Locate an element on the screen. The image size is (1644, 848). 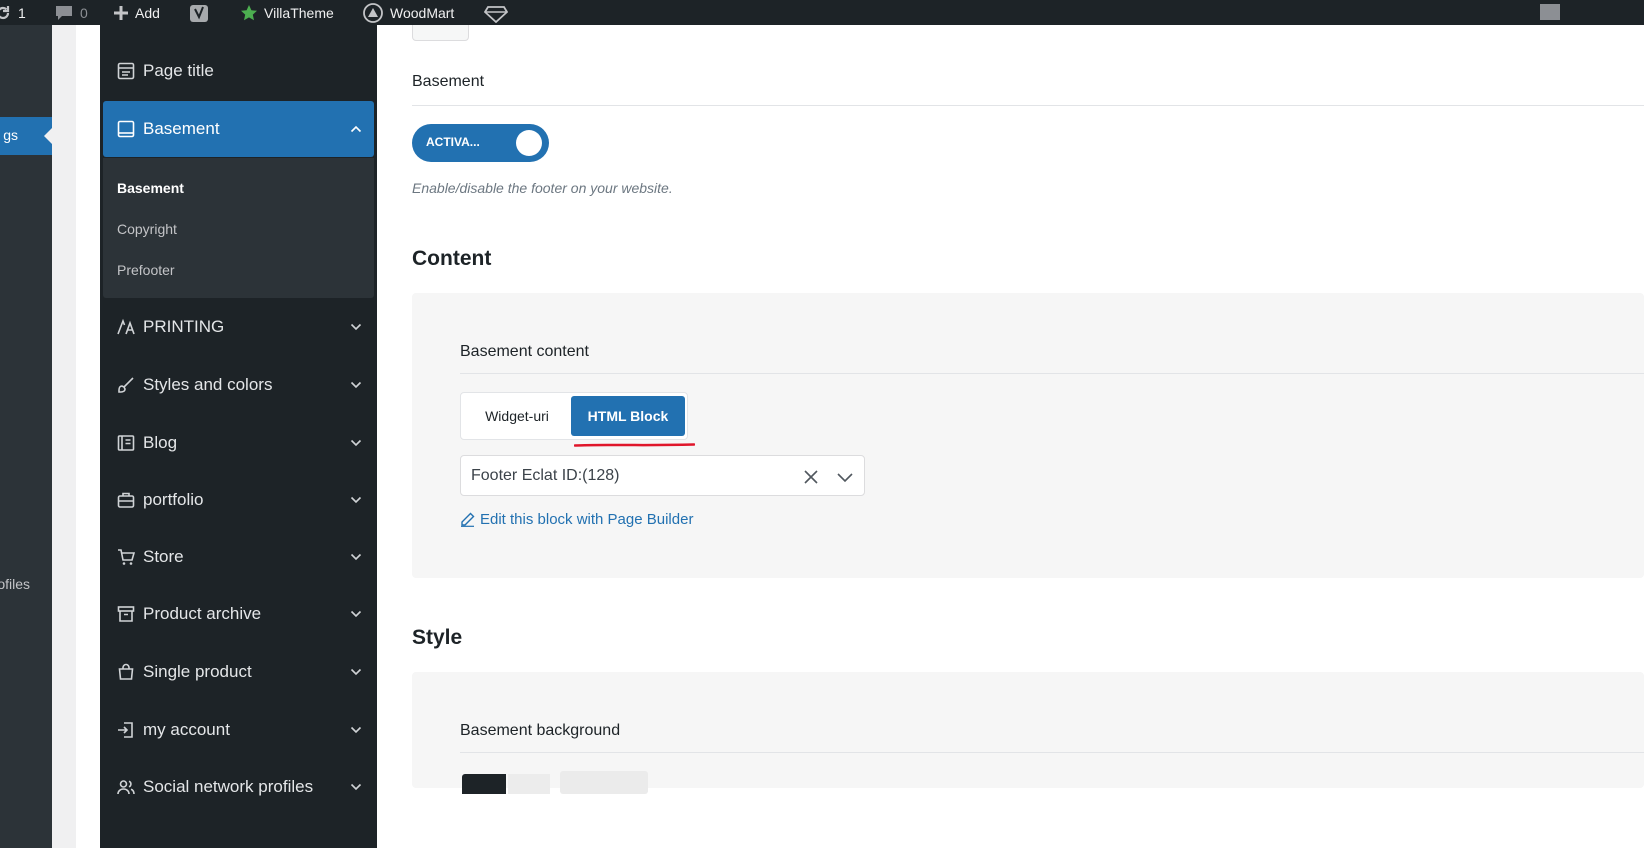
yoast-item is located at coordinates (199, 12).